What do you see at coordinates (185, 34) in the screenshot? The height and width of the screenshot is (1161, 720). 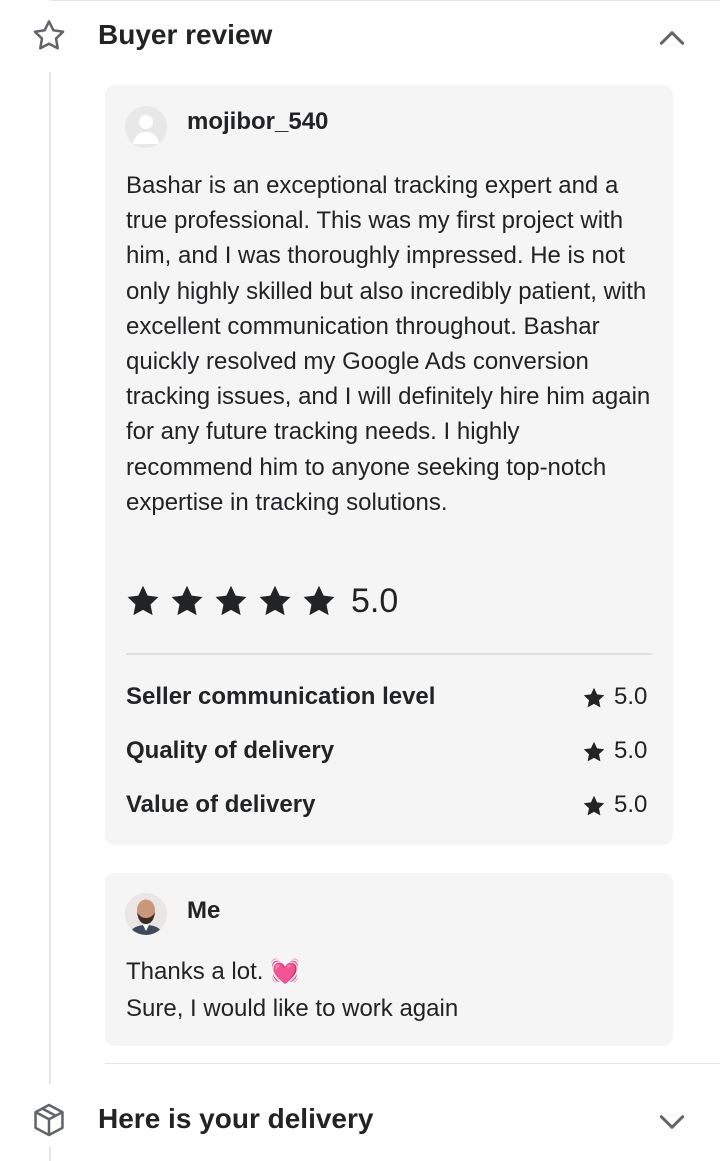 I see `section-title: Buyer review` at bounding box center [185, 34].